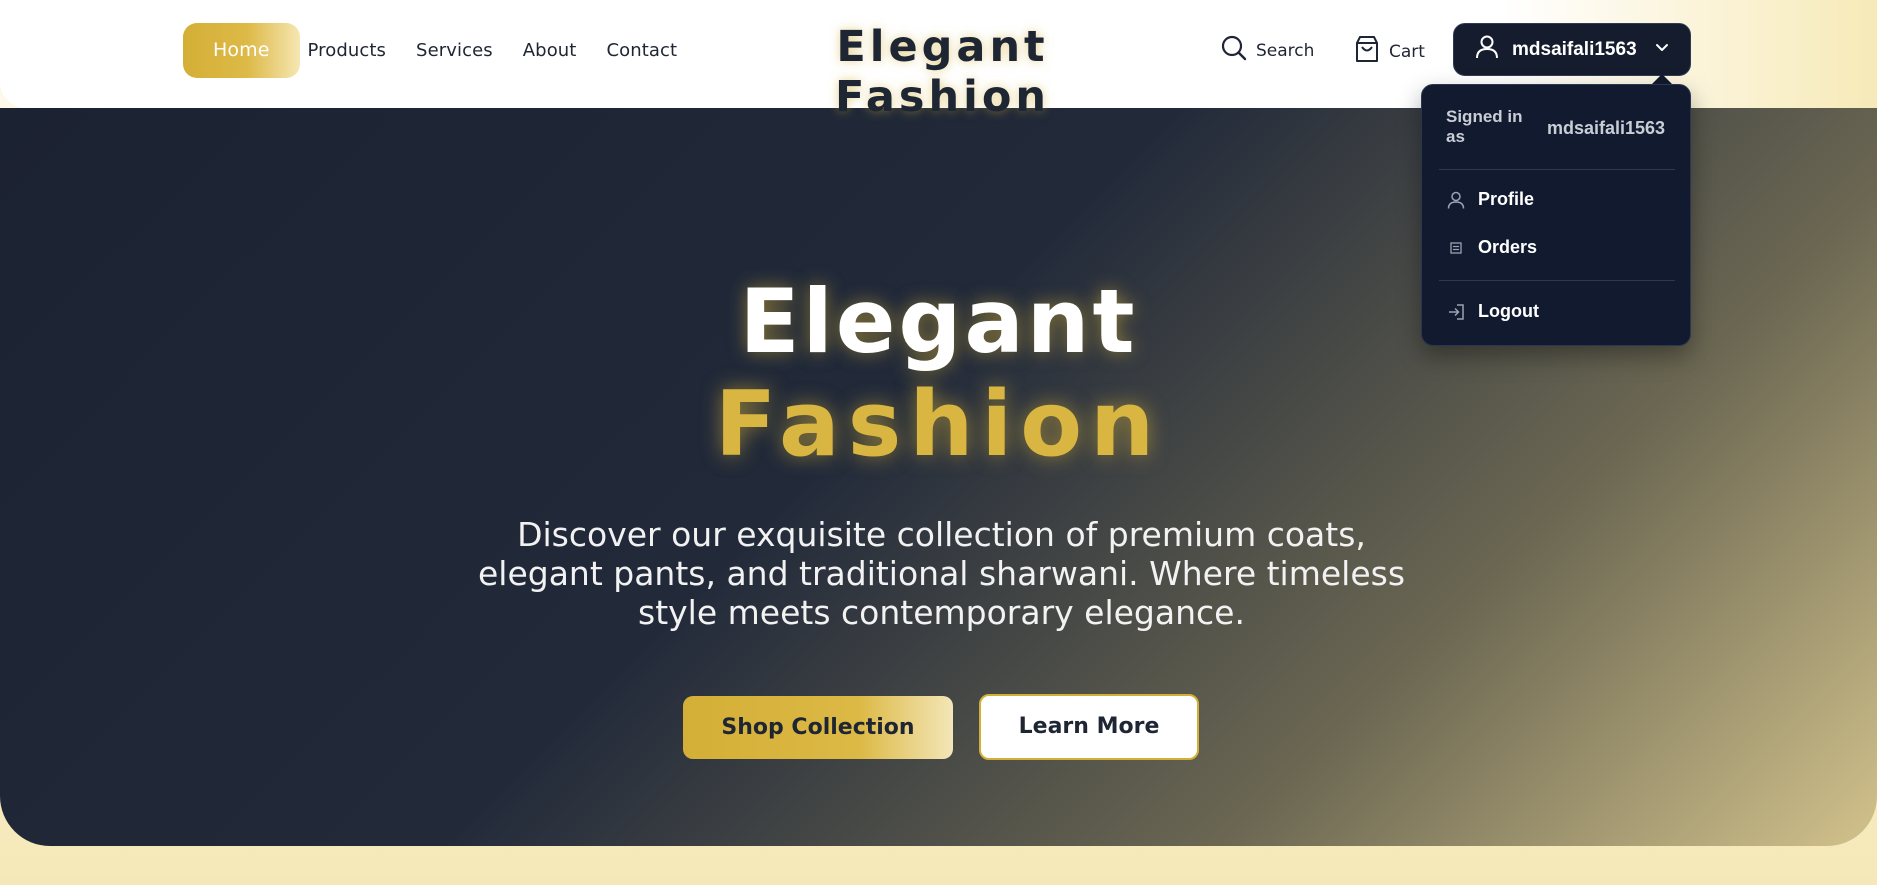  Describe the element at coordinates (1234, 50) in the screenshot. I see `search-icon` at that location.